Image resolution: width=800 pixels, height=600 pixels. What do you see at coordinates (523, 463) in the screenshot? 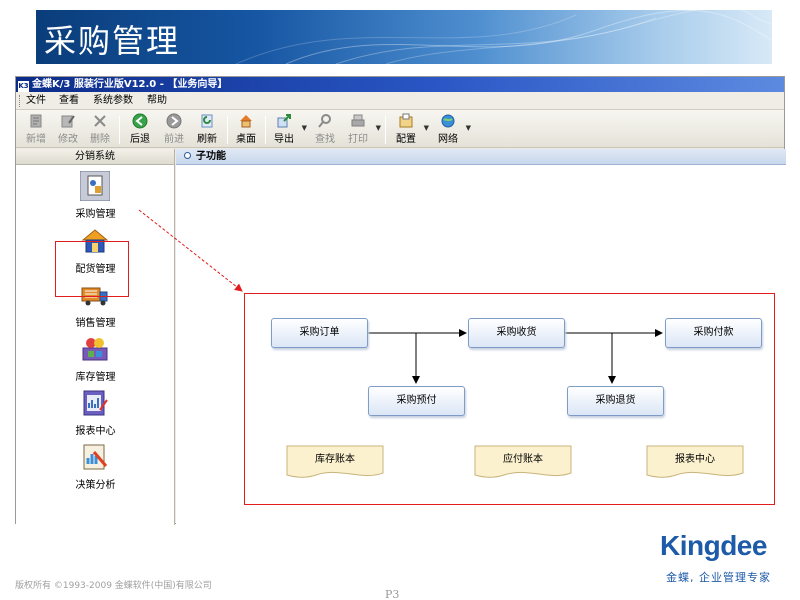
I see `flow-doc-payable-ledger: 应付账本` at bounding box center [523, 463].